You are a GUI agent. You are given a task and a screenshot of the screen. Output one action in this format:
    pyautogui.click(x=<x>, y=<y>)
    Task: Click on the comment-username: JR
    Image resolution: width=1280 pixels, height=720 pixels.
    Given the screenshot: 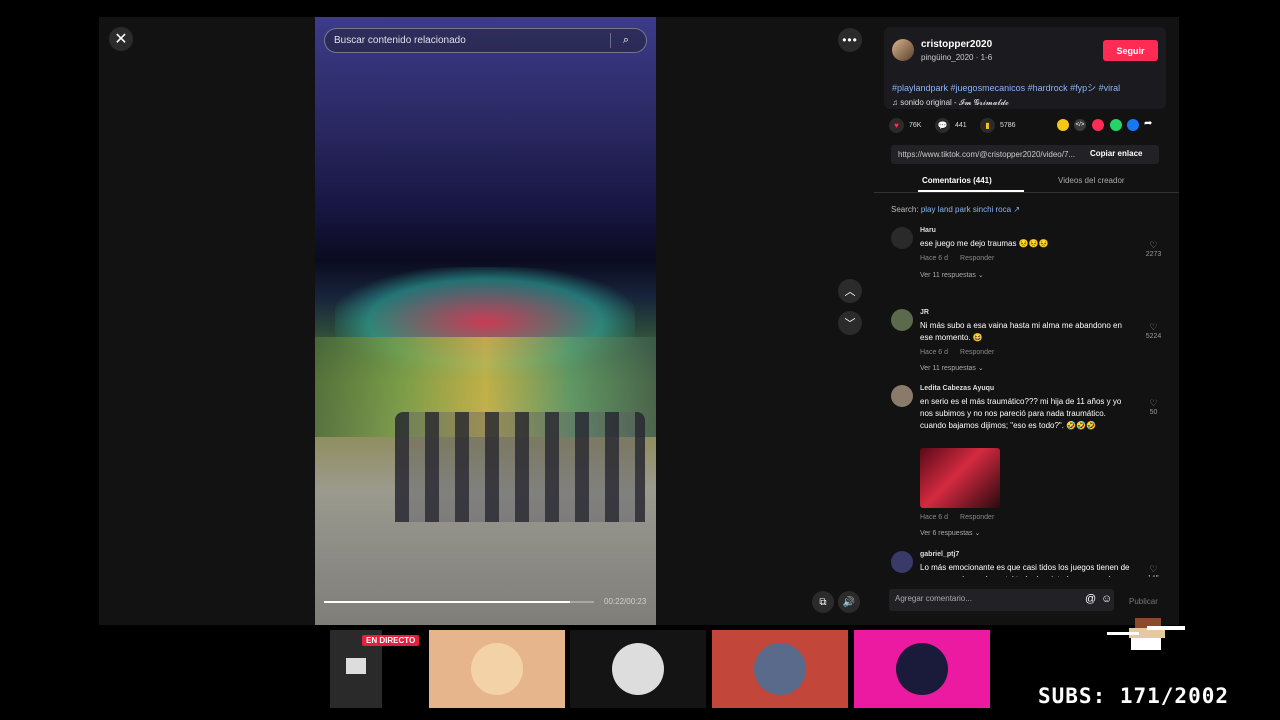 What is the action you would take?
    pyautogui.click(x=924, y=312)
    